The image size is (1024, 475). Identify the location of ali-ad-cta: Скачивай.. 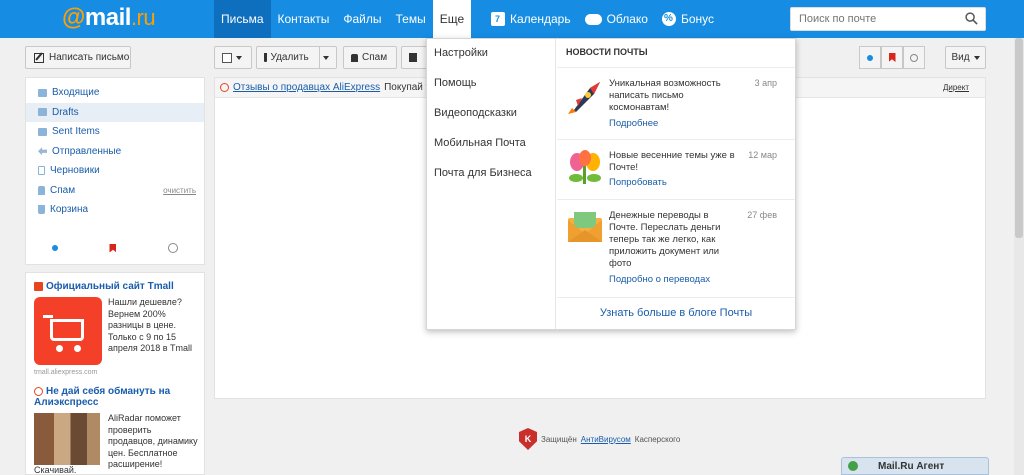
(55, 470).